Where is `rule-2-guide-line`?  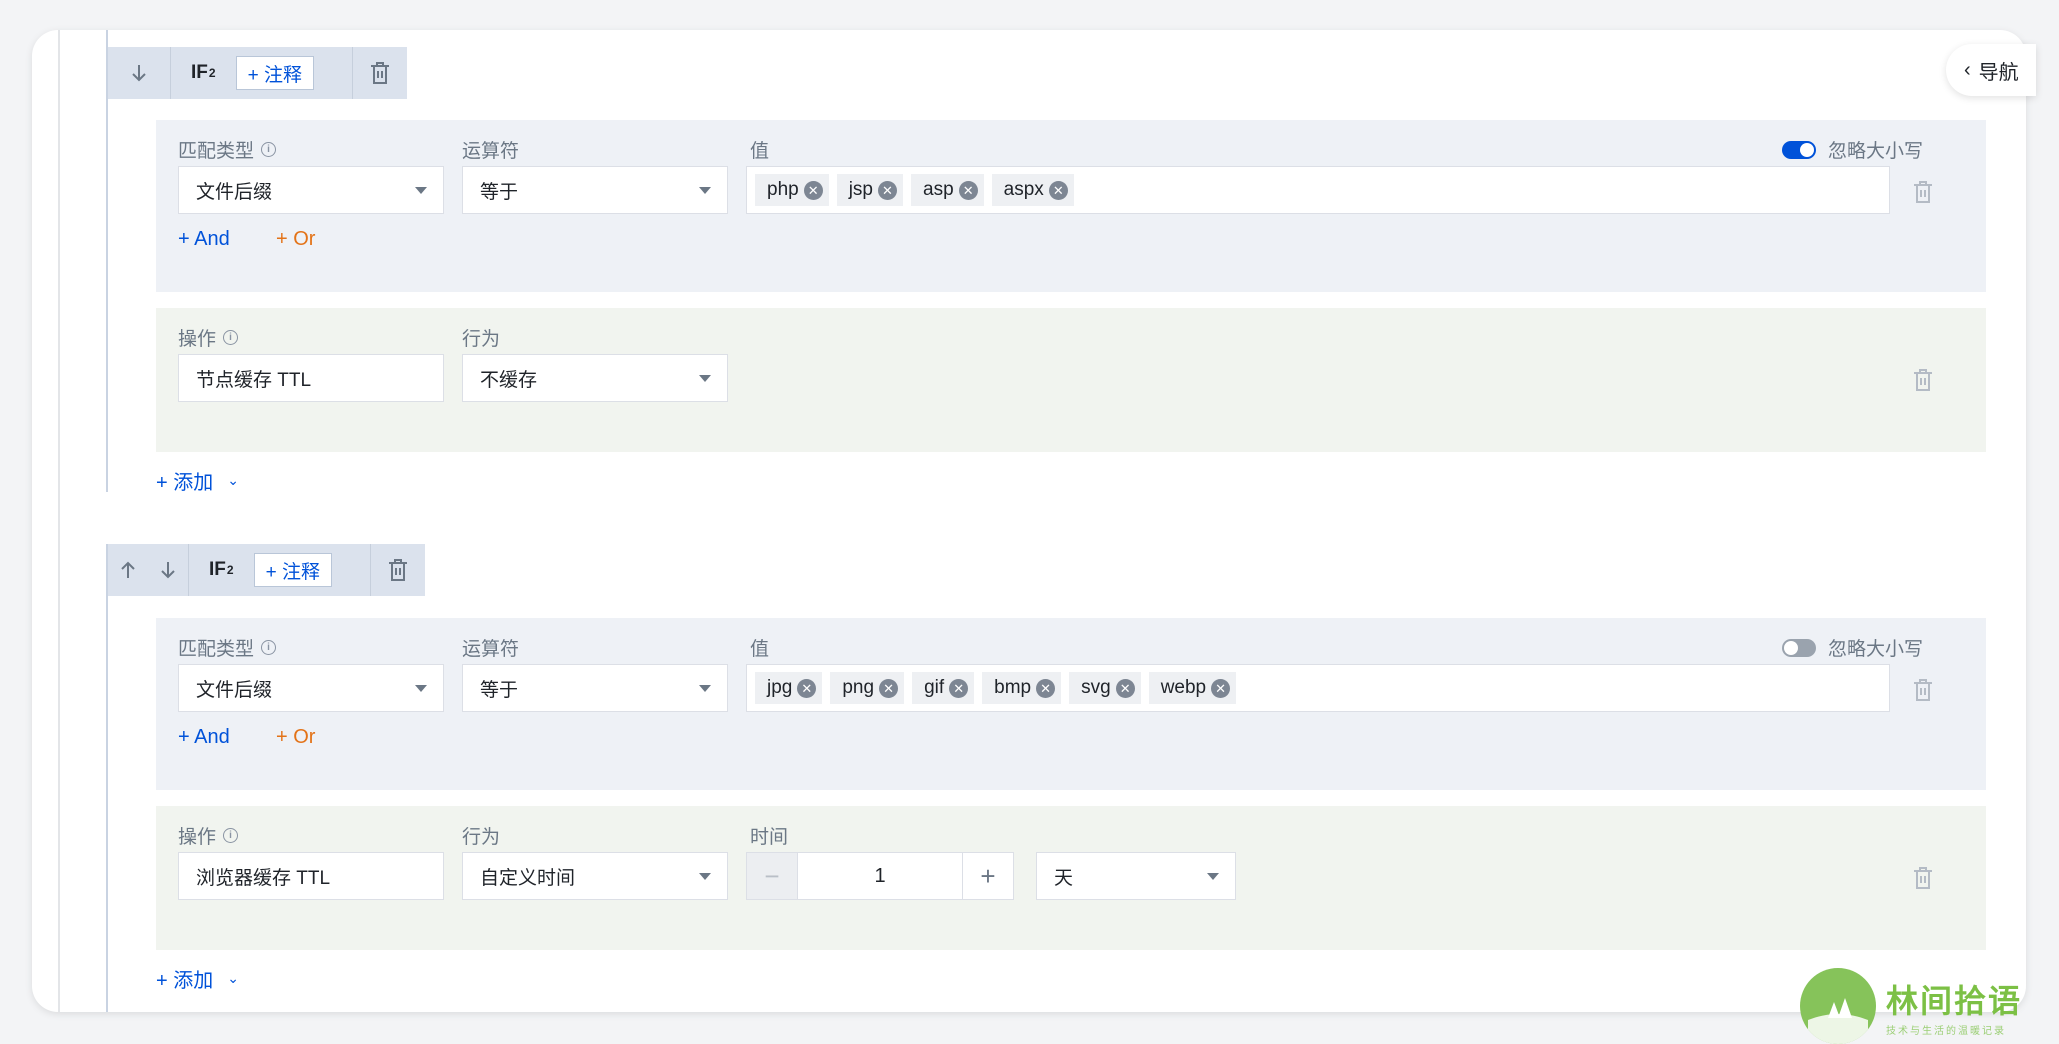 rule-2-guide-line is located at coordinates (107, 778).